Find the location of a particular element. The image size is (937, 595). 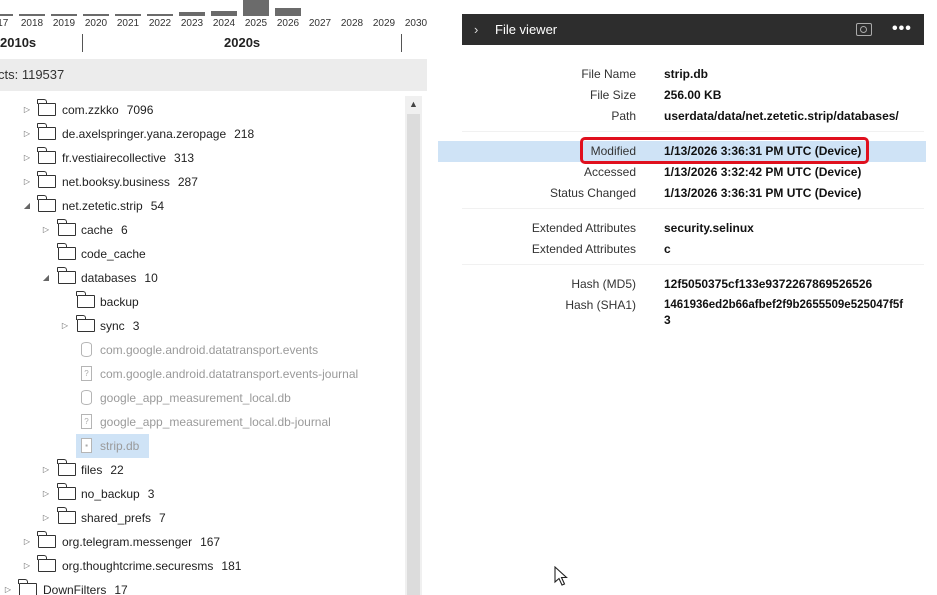

tree-node: ▷ de.axelspringer.yana.zeropage 218 is located at coordinates (202, 134).